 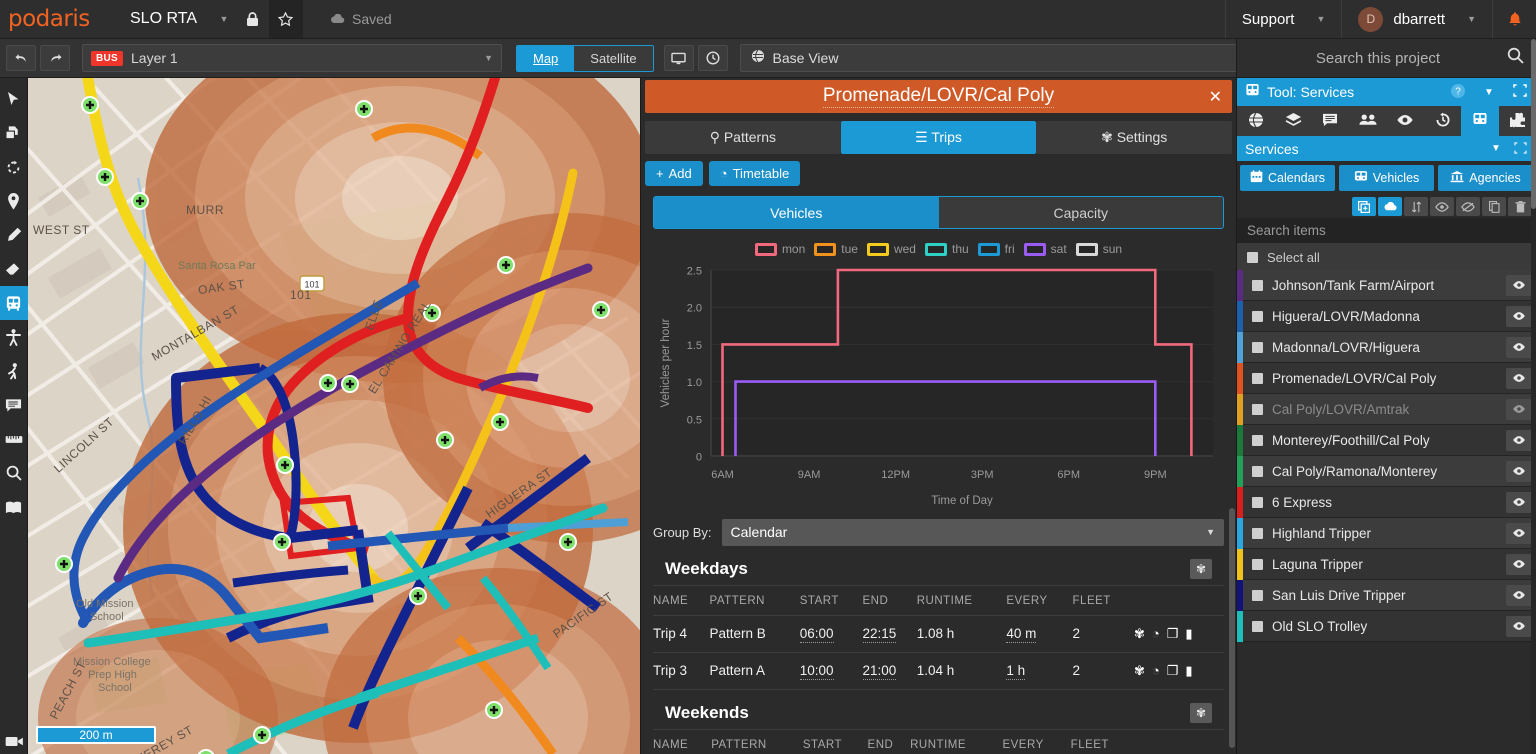 What do you see at coordinates (831, 600) in the screenshot?
I see `column-header: START` at bounding box center [831, 600].